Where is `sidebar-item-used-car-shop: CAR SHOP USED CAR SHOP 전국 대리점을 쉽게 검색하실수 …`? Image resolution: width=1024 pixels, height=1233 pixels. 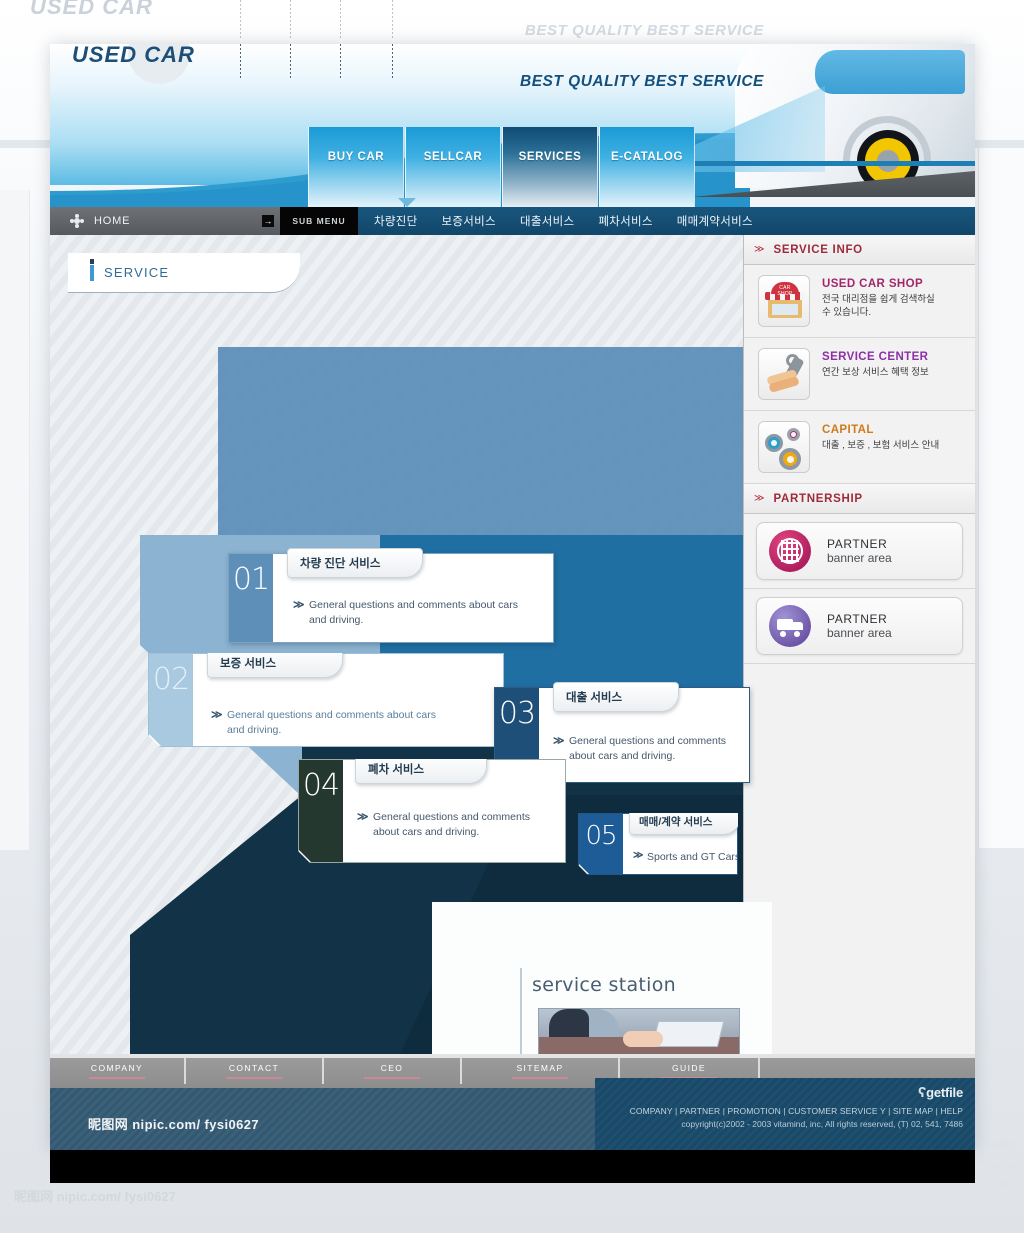
sidebar-item-used-car-shop: CAR SHOP USED CAR SHOP 전국 대리점을 쉽게 검색하실수 … is located at coordinates (859, 301).